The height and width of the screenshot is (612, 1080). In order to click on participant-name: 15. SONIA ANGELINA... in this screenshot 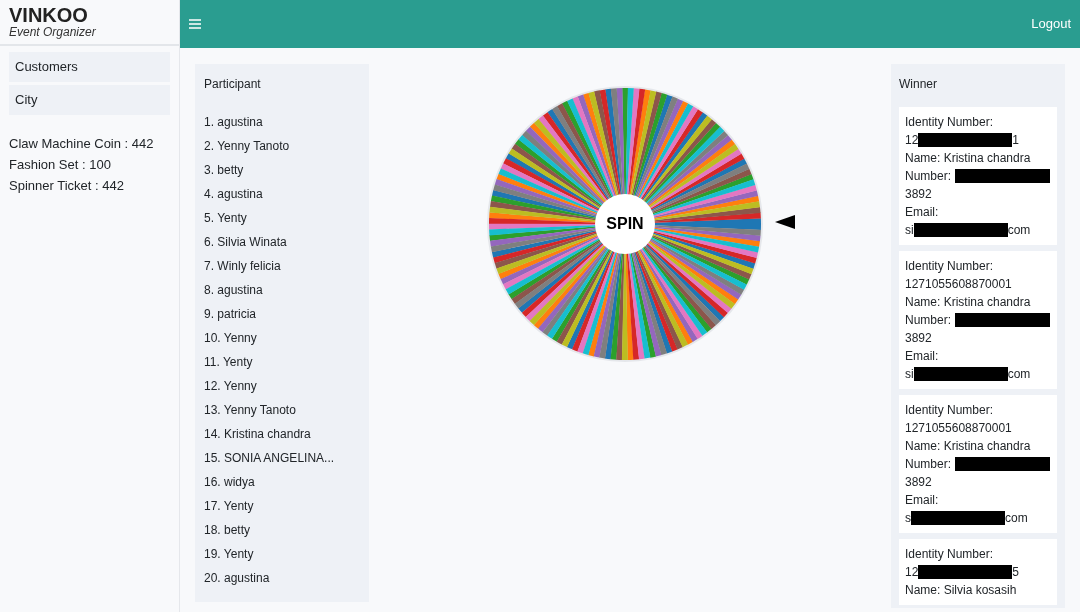, I will do `click(270, 458)`.